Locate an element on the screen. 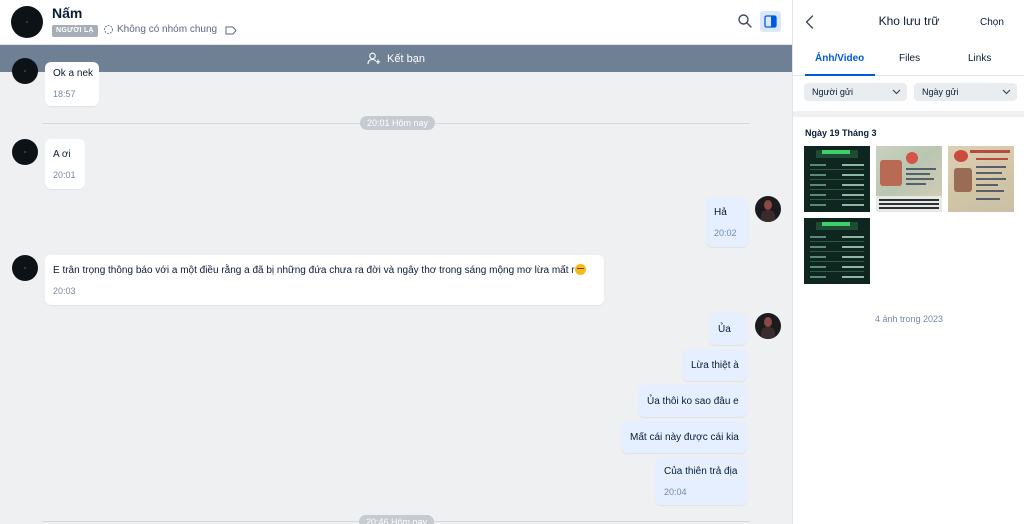 The image size is (1024, 524). message-bubble: Mất cái này được cái kia is located at coordinates (684, 437).